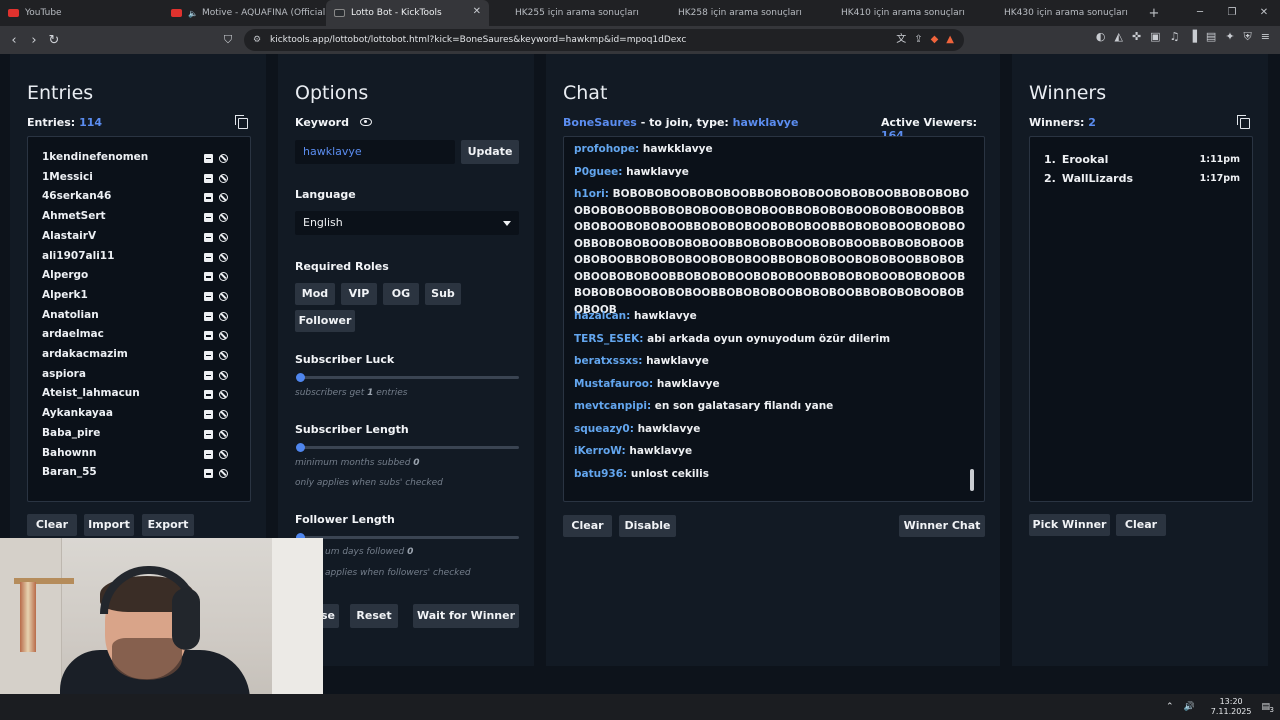 This screenshot has width=1280, height=720. I want to click on clear-winners-button: Clear, so click(1141, 525).